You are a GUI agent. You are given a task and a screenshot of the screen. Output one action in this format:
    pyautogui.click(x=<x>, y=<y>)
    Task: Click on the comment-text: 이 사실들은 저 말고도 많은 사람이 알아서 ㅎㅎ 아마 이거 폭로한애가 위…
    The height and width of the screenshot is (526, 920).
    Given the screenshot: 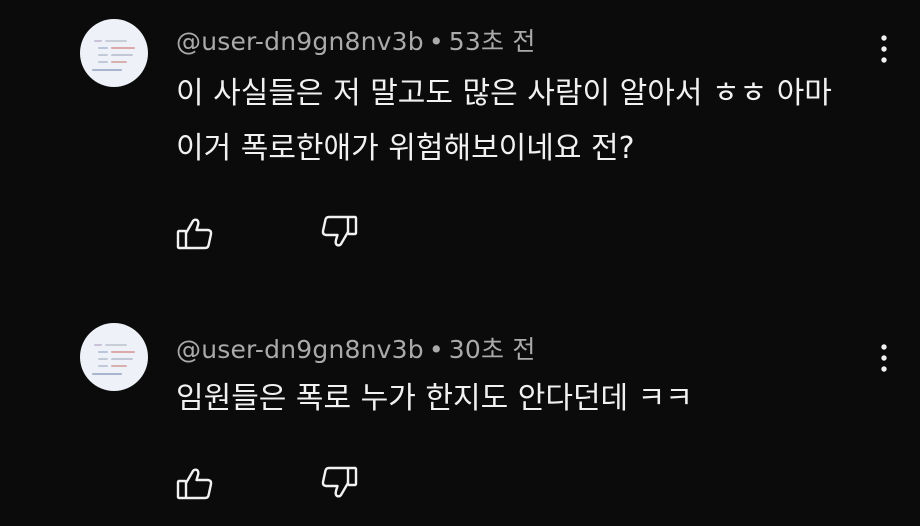 What is the action you would take?
    pyautogui.click(x=504, y=121)
    